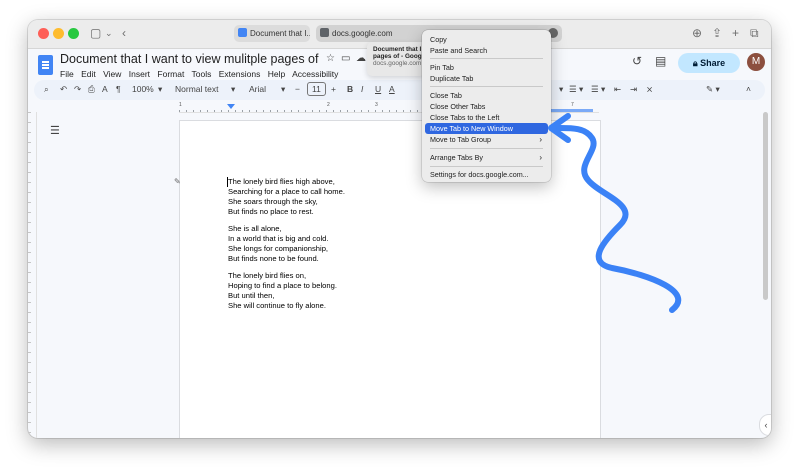  Describe the element at coordinates (378, 89) in the screenshot. I see `underline-icon: U` at that location.